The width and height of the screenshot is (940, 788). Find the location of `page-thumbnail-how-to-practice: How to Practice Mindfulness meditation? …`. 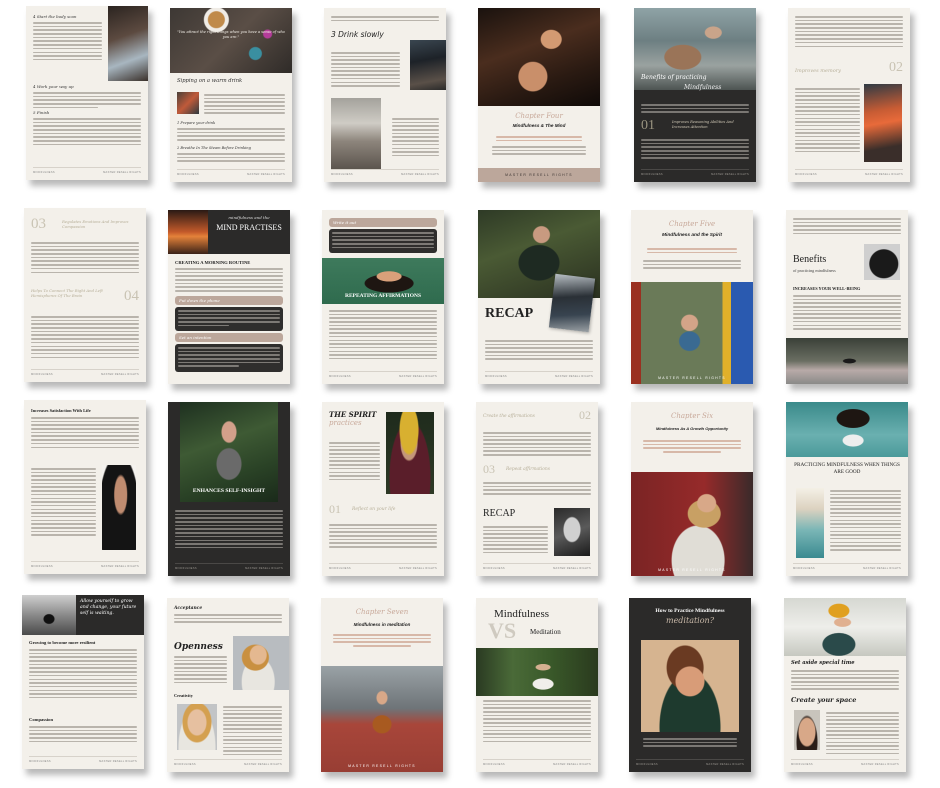

page-thumbnail-how-to-practice: How to Practice Mindfulness meditation? … is located at coordinates (690, 685).